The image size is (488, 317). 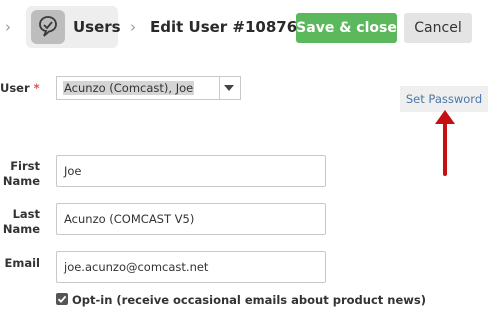 I want to click on first-name-value: Joe, so click(x=73, y=171).